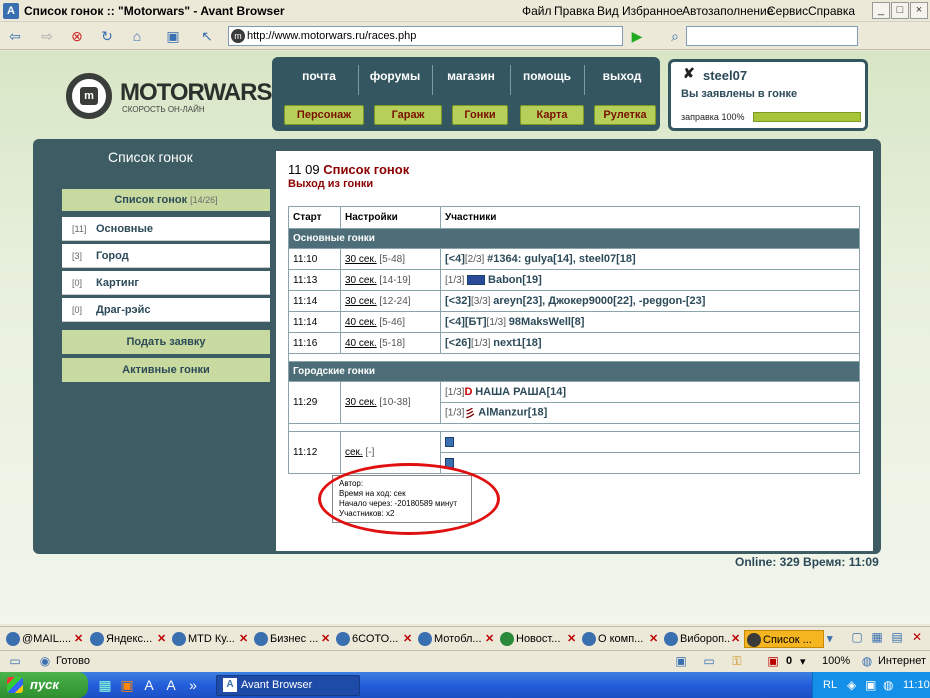 This screenshot has height=698, width=930. What do you see at coordinates (319, 76) in the screenshot?
I see `nav-mail: почта` at bounding box center [319, 76].